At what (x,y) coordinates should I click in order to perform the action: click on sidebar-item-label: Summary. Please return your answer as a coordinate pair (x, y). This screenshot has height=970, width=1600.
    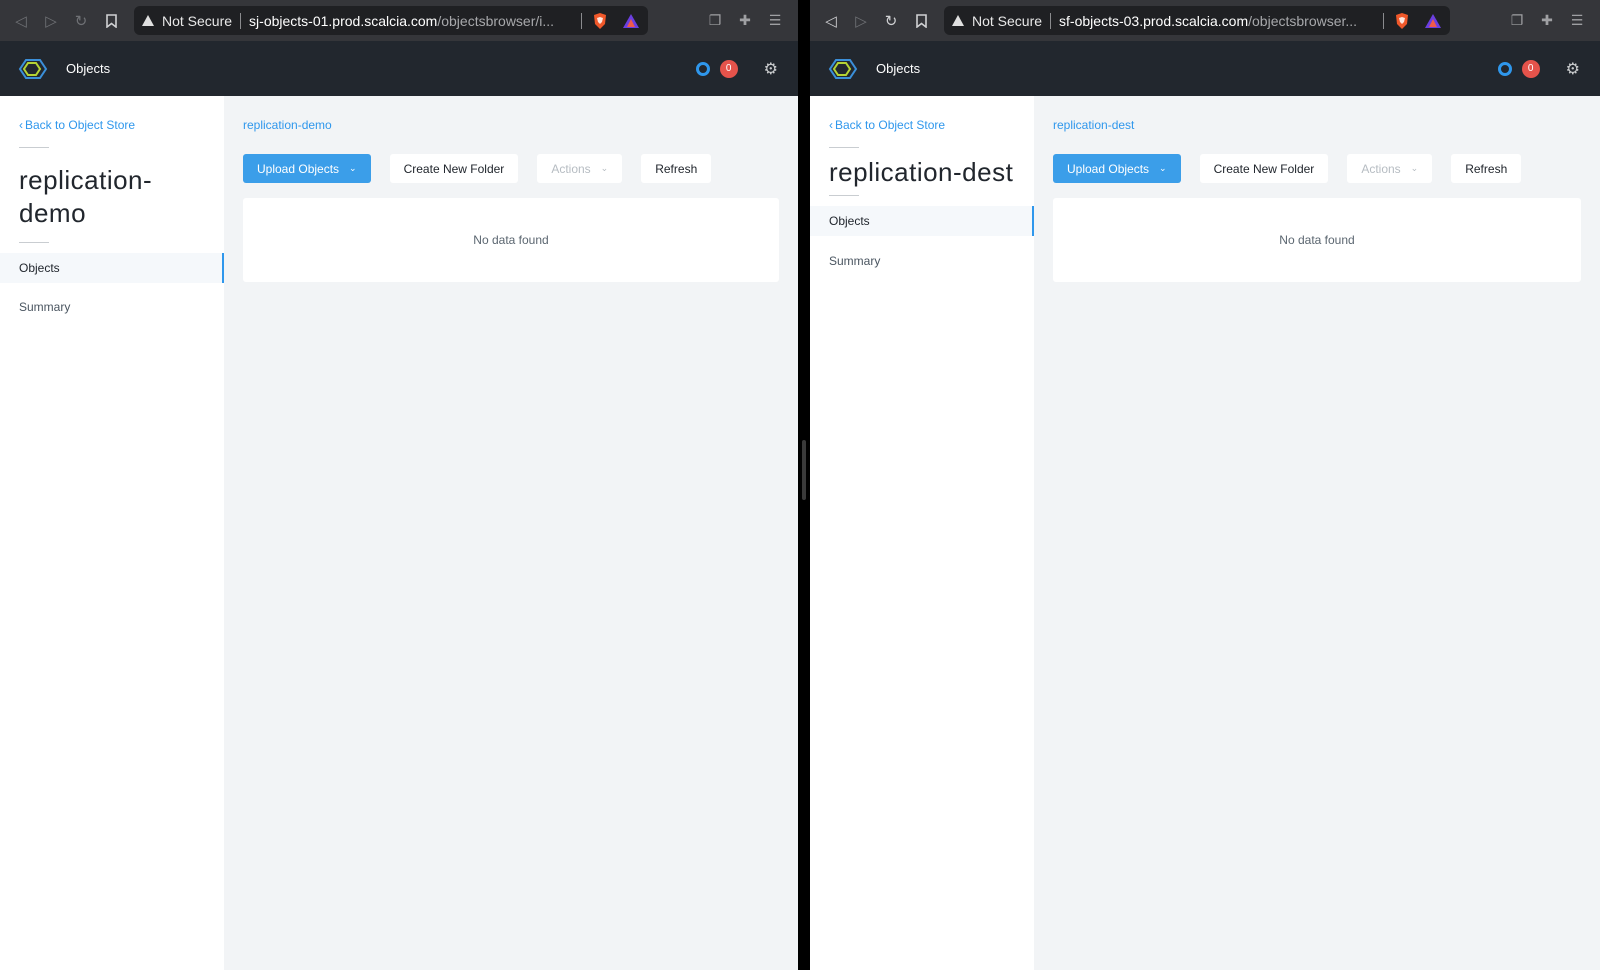
    Looking at the image, I should click on (855, 261).